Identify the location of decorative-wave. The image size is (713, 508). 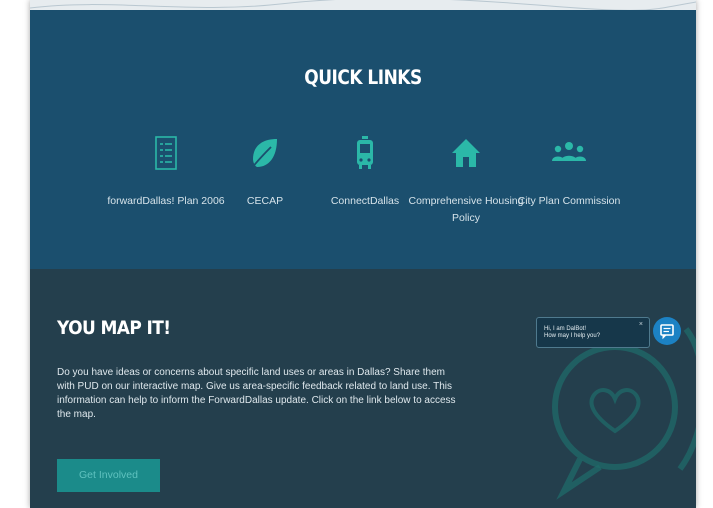
(363, 5).